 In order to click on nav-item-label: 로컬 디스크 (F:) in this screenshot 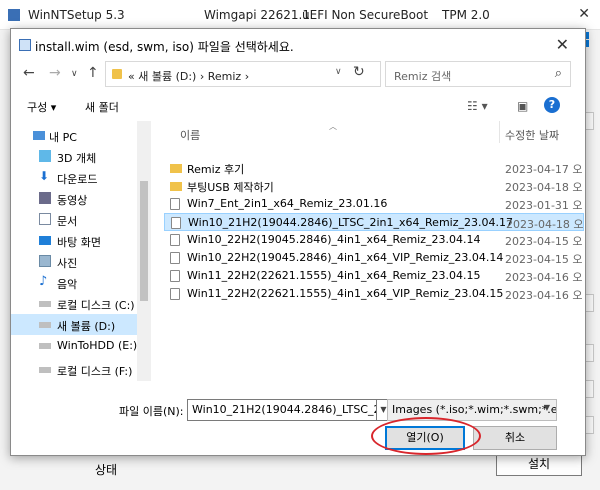, I will do `click(95, 371)`.